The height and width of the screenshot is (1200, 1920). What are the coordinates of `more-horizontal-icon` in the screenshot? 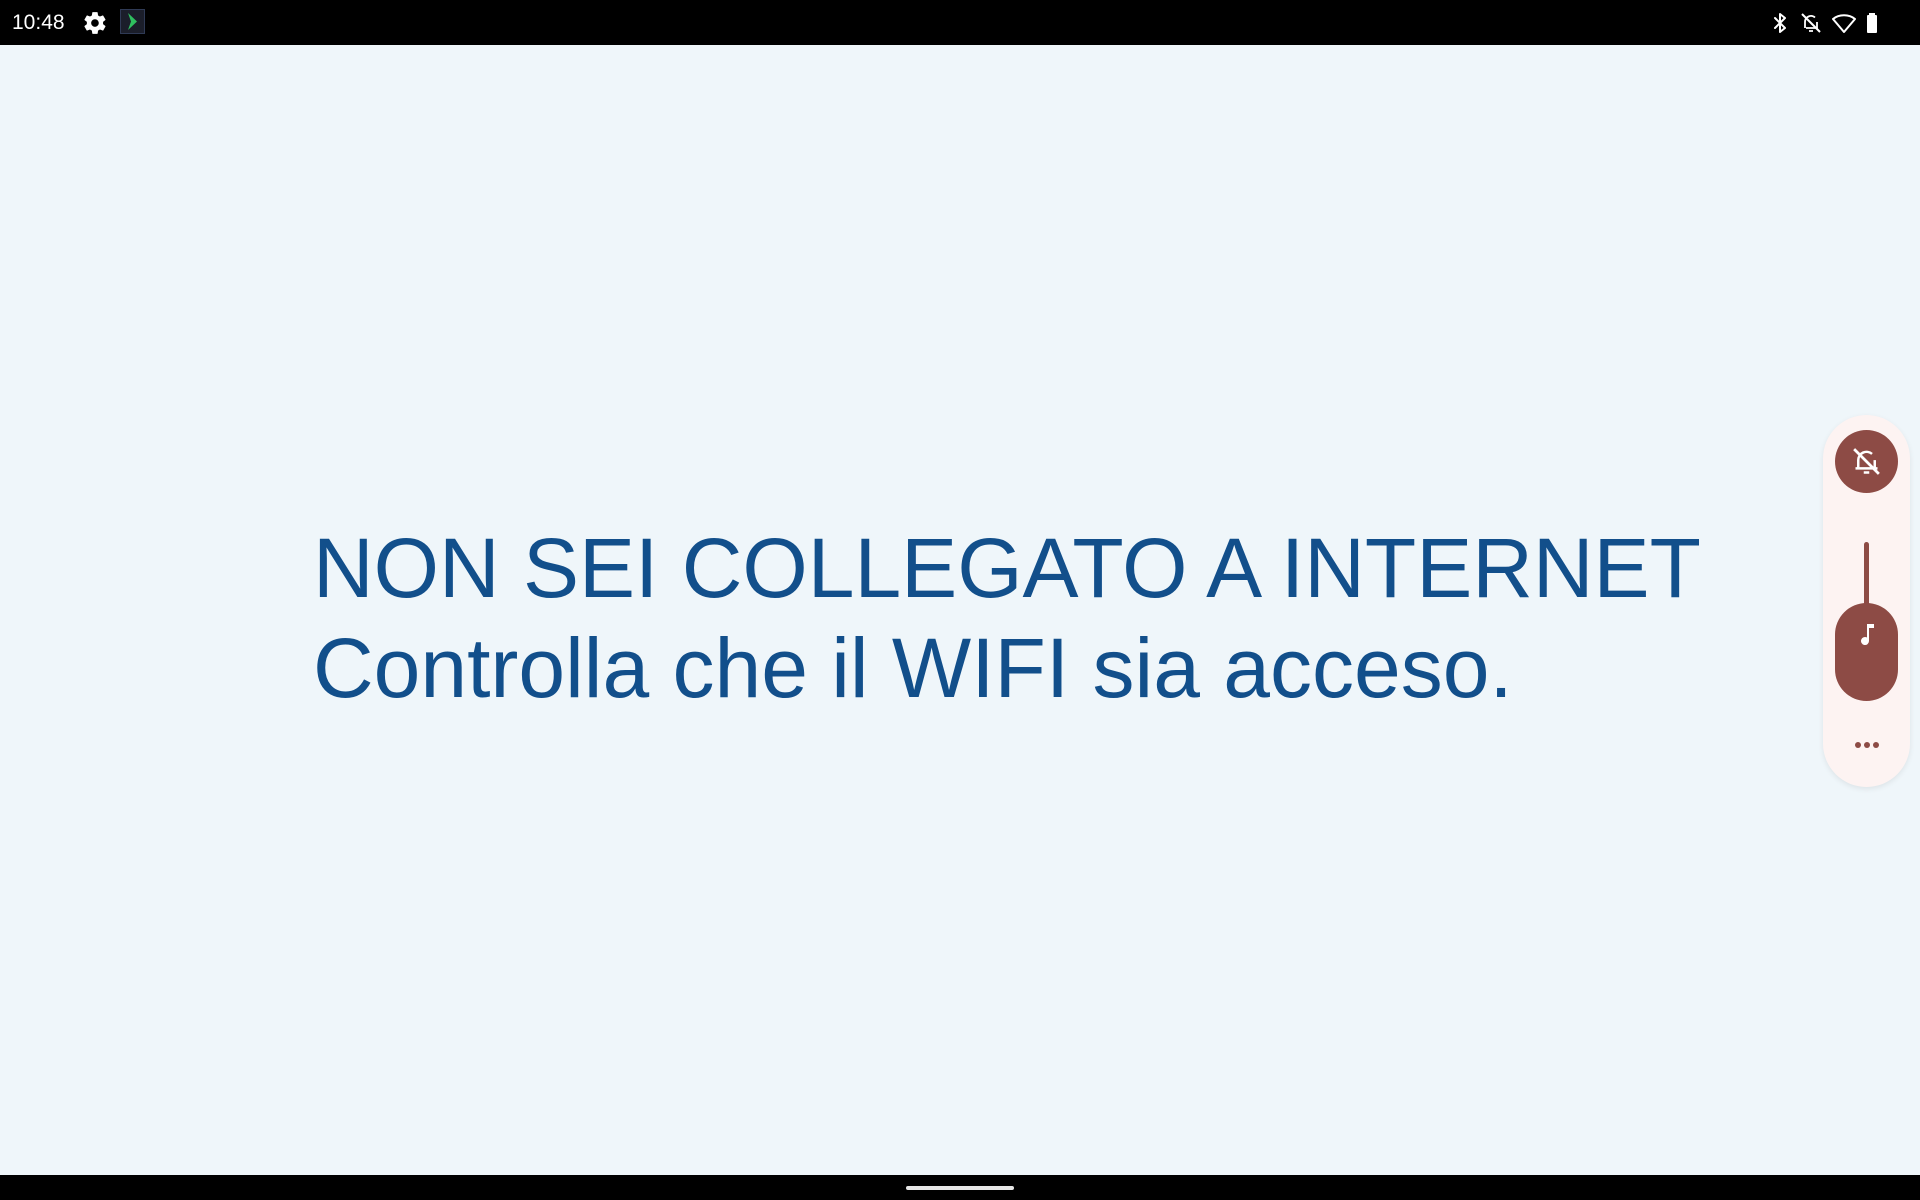 It's located at (1867, 745).